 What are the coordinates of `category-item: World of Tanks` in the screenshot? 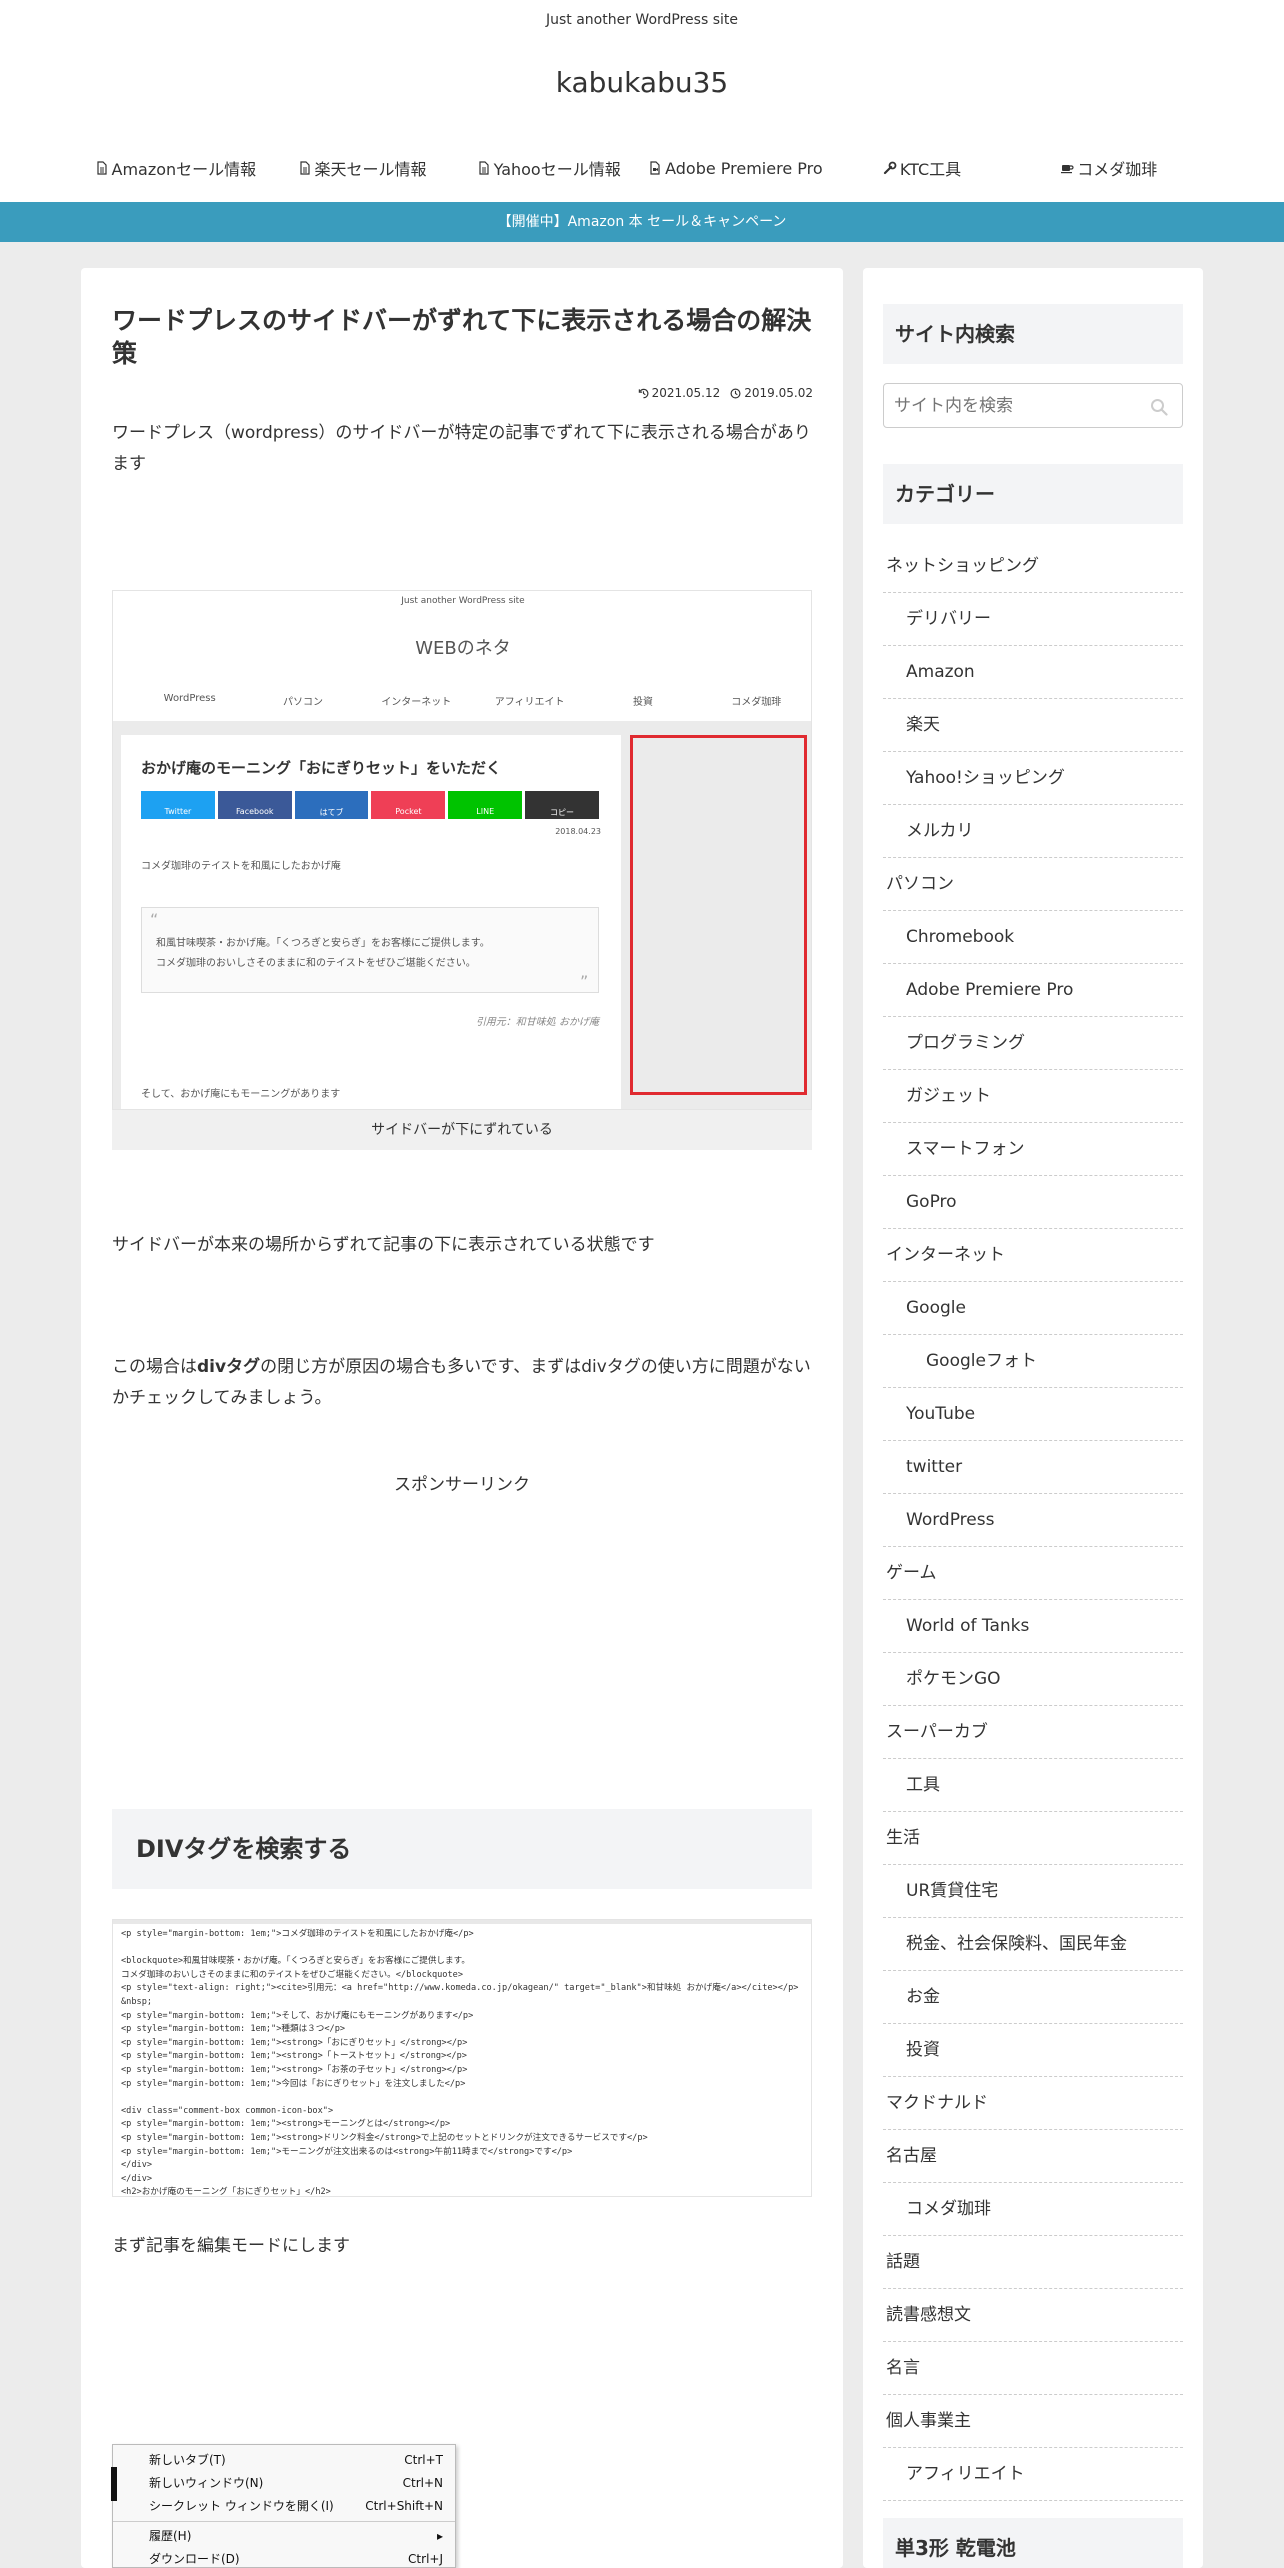 It's located at (1033, 1626).